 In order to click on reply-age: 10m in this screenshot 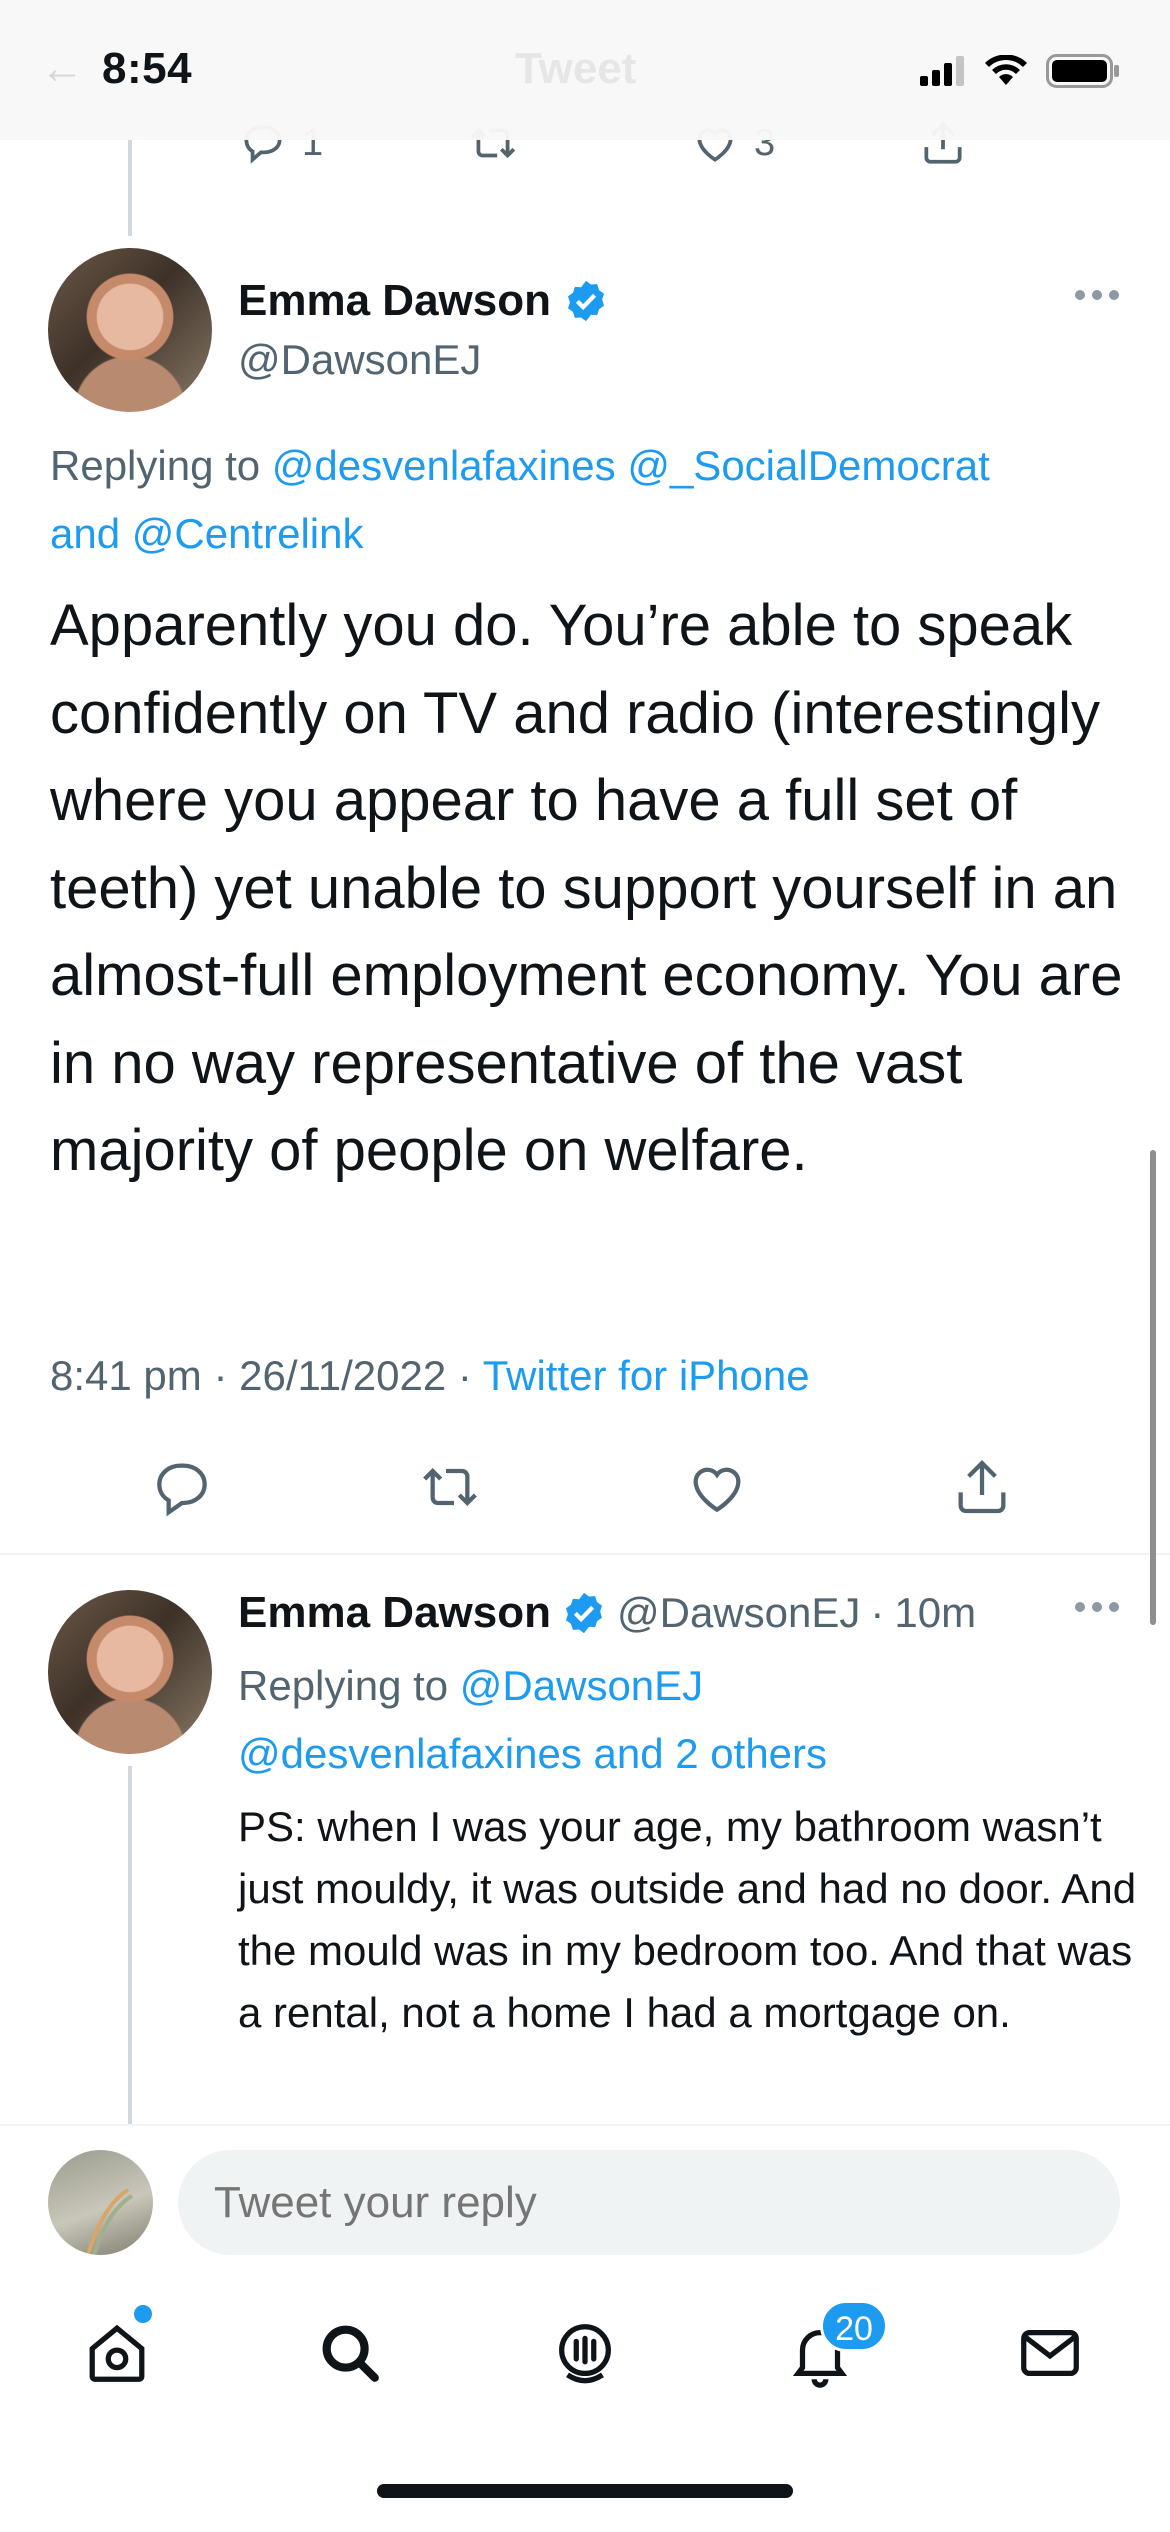, I will do `click(935, 1612)`.